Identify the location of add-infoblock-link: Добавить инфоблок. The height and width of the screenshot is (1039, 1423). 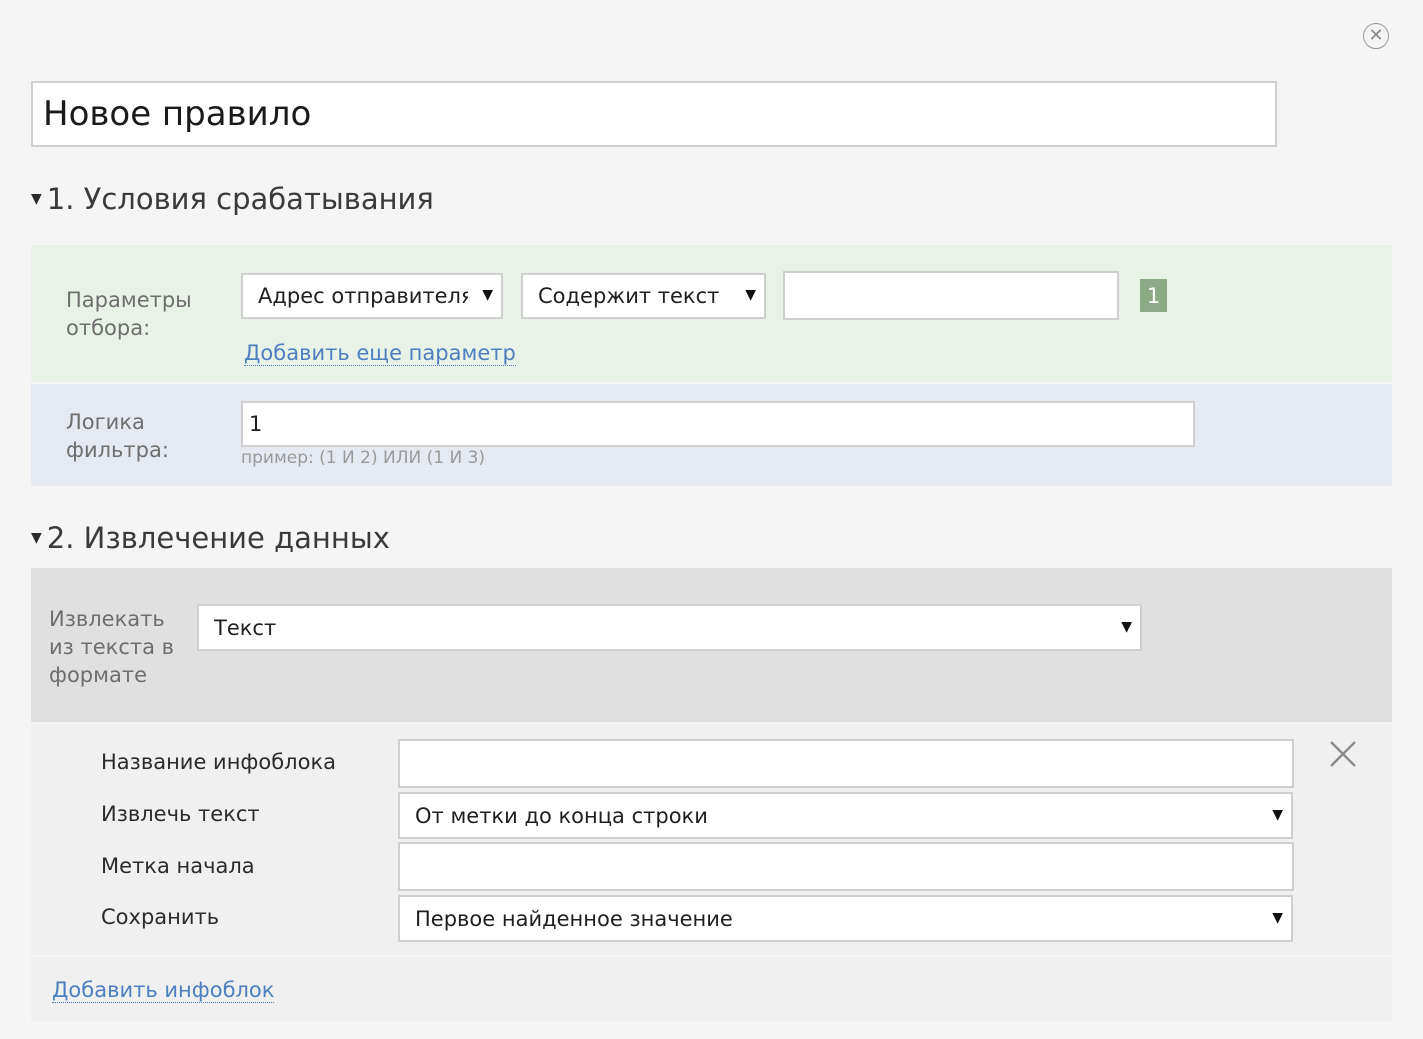
(163, 990).